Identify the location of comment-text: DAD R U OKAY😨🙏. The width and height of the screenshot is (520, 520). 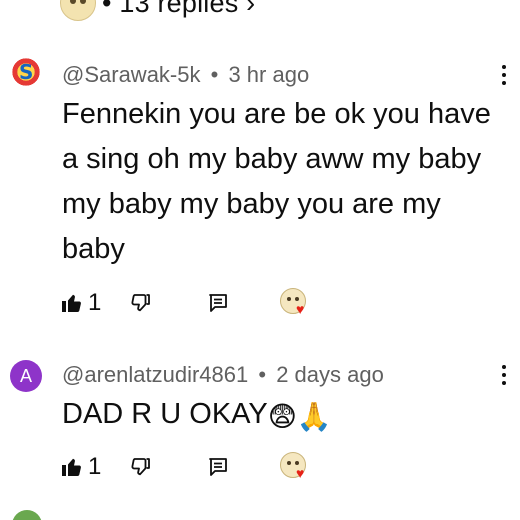
(282, 415).